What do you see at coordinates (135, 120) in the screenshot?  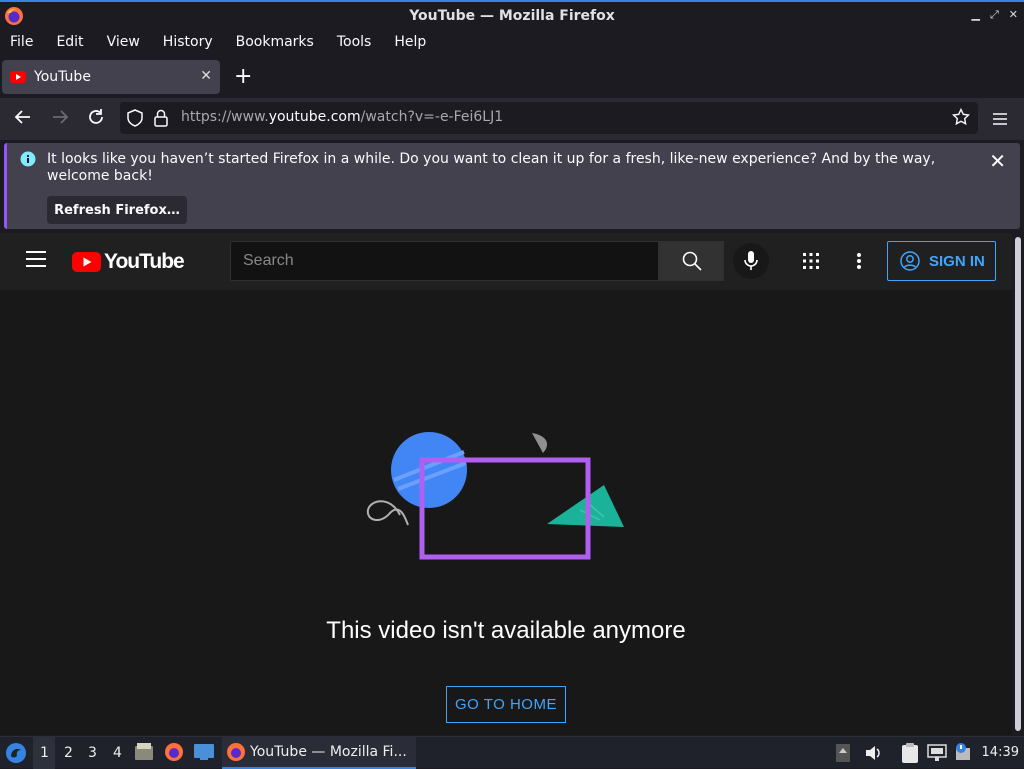 I see `shield-icon` at bounding box center [135, 120].